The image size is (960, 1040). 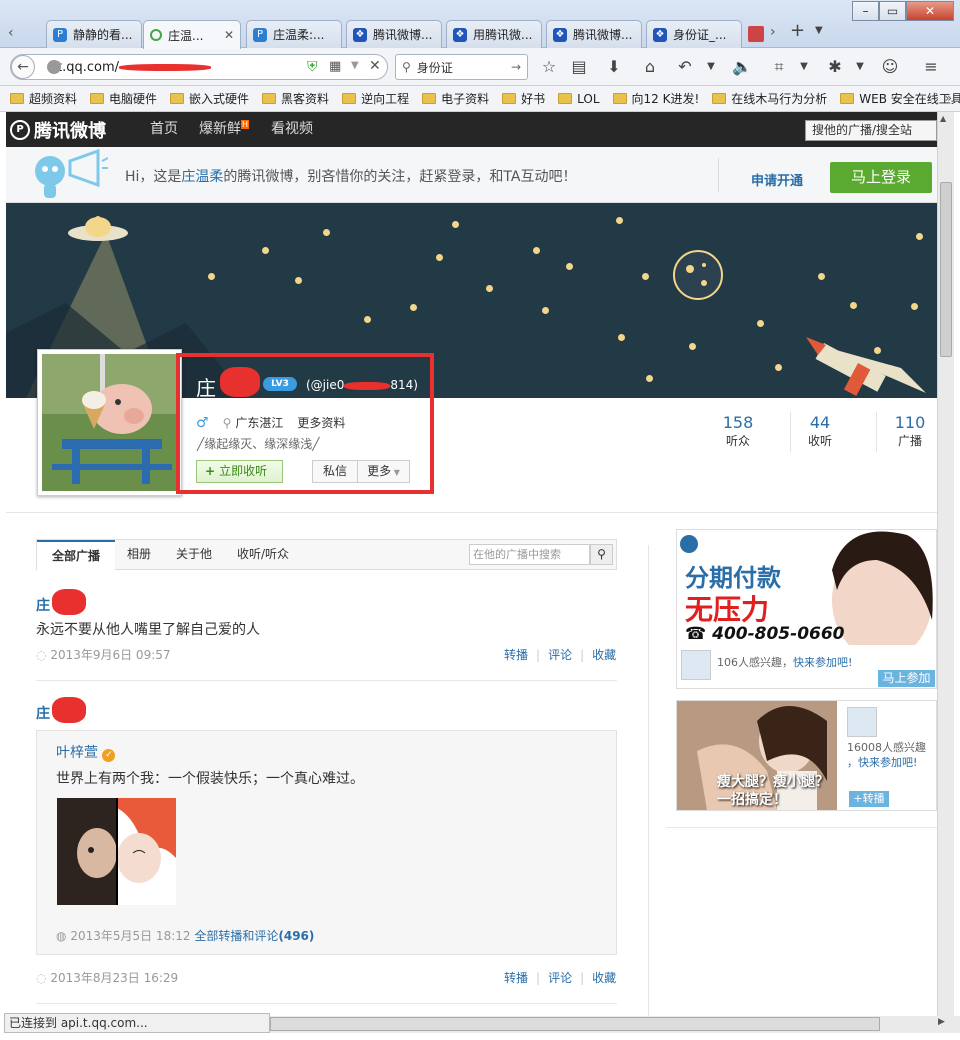 What do you see at coordinates (806, 755) in the screenshot?
I see `ad-slim-legs: 瘦大腿？瘦小腿？ 一招搞定！ 16008人感兴趣 ，快来参加吧! +转播` at bounding box center [806, 755].